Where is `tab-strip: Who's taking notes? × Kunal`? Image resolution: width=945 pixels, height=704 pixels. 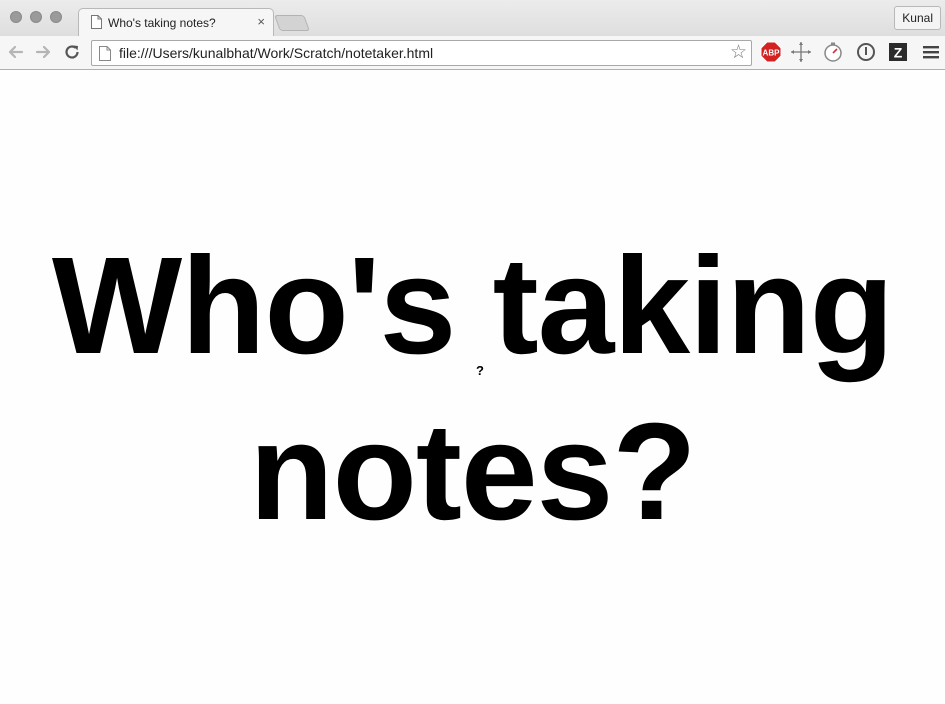 tab-strip: Who's taking notes? × Kunal is located at coordinates (472, 18).